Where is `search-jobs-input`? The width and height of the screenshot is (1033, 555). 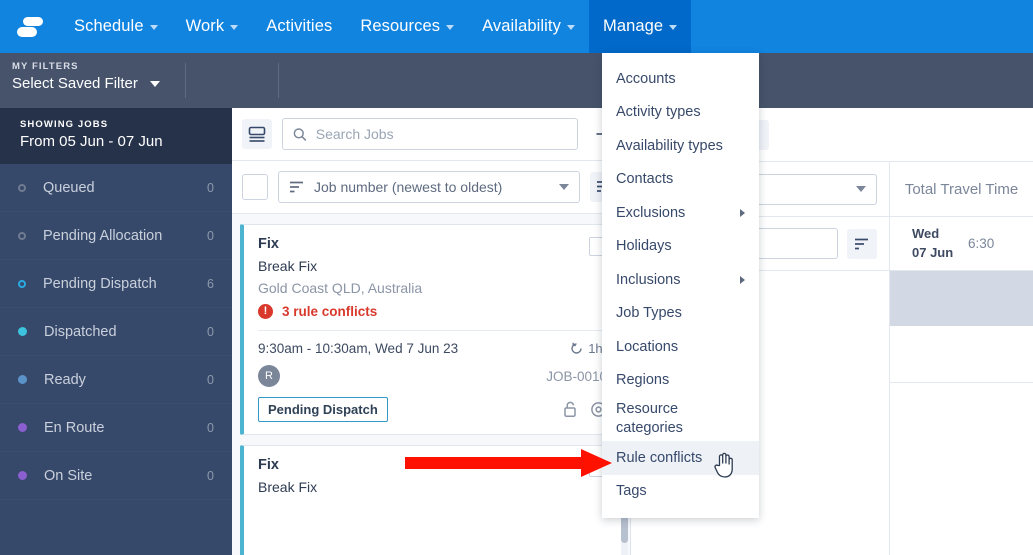
search-jobs-input is located at coordinates (441, 134).